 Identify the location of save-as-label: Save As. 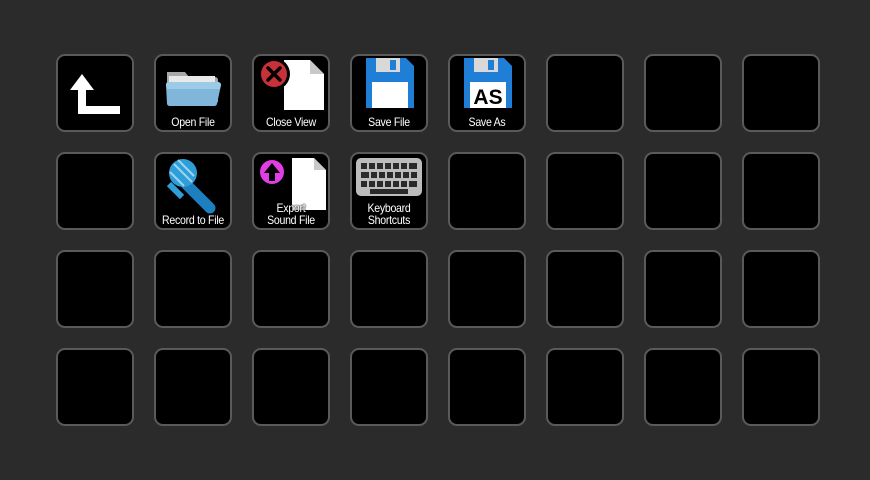
(486, 122).